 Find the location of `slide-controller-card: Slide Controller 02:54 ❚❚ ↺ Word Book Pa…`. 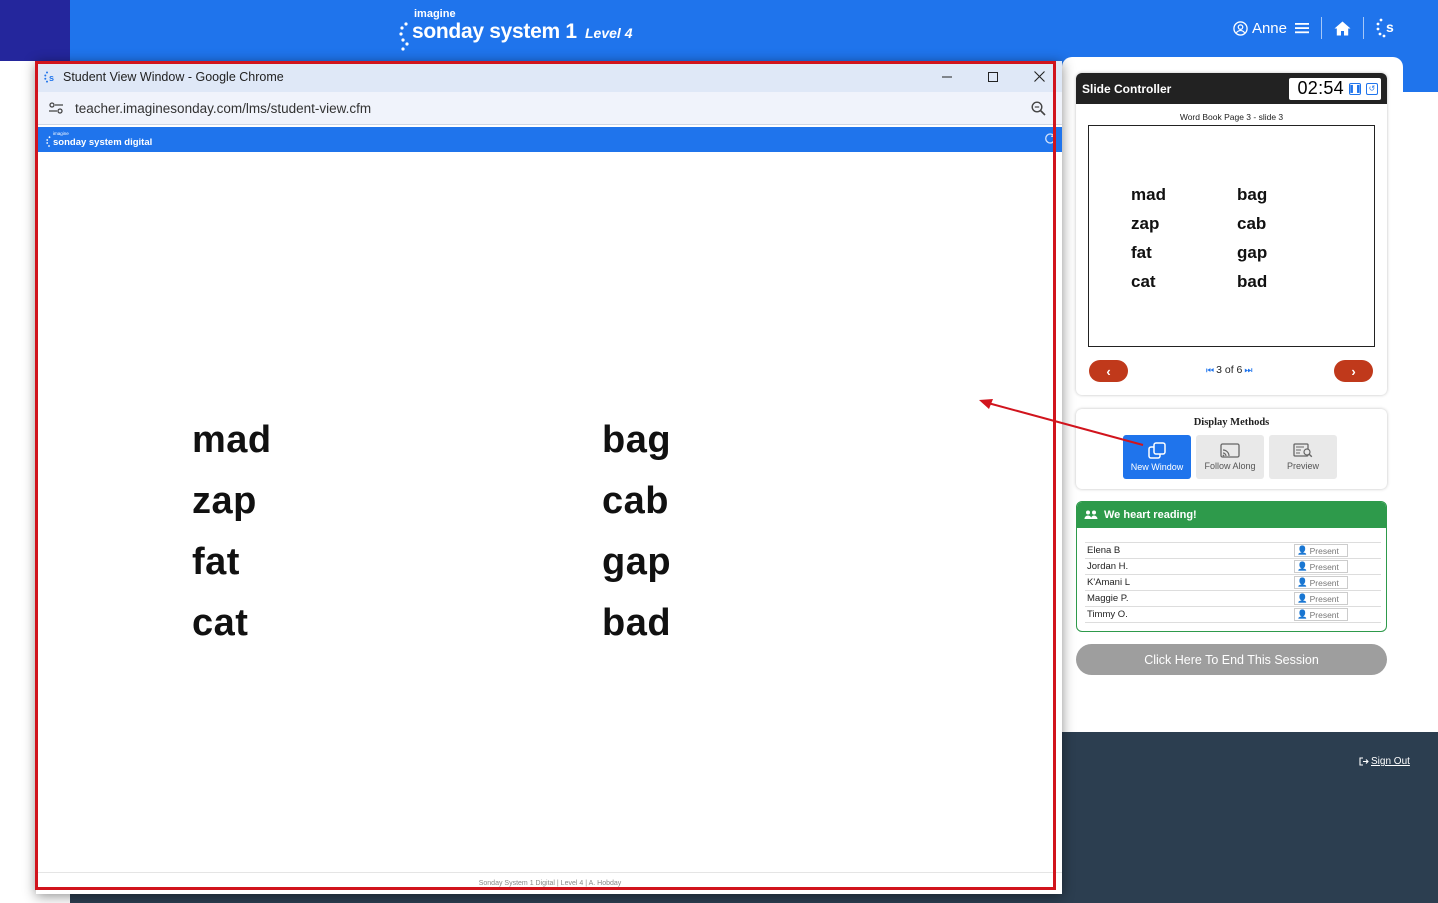

slide-controller-card: Slide Controller 02:54 ❚❚ ↺ Word Book Pa… is located at coordinates (1231, 234).